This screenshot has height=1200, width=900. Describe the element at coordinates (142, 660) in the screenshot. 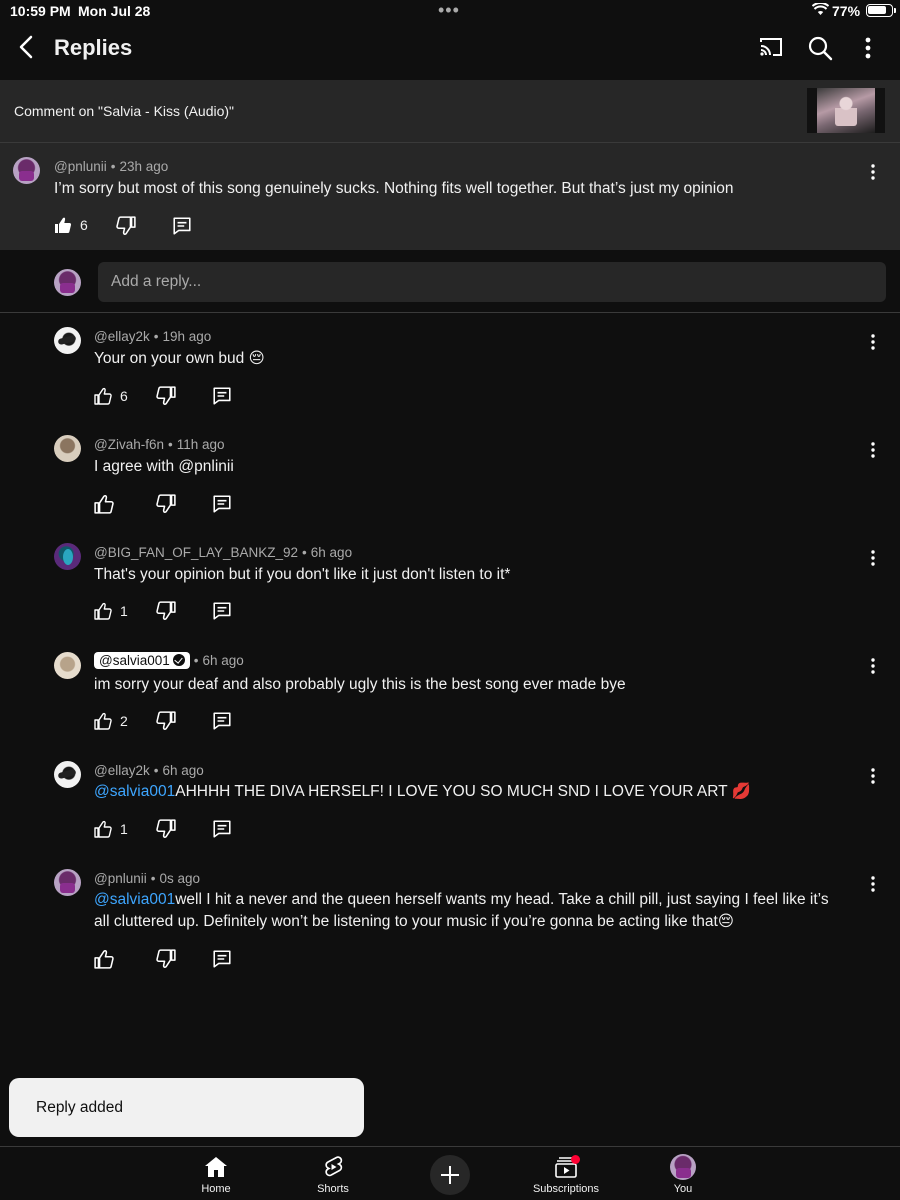

I see `creator-chip: @salvia001` at that location.